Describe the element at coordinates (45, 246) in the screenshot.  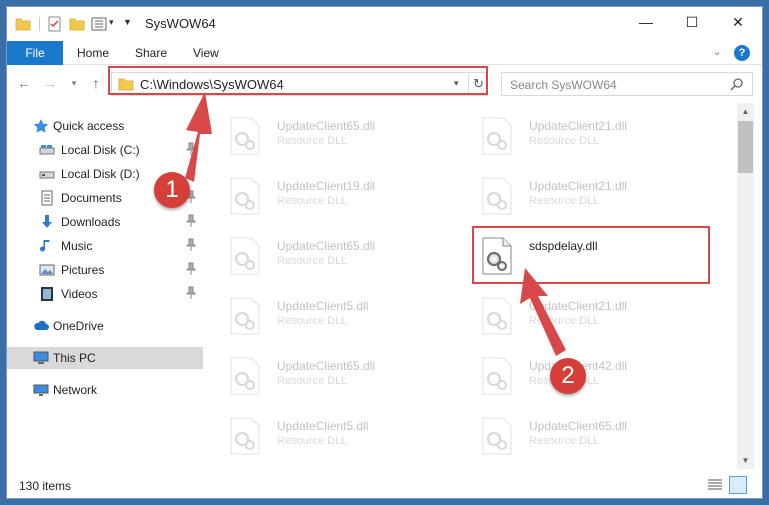
I see `music-icon` at that location.